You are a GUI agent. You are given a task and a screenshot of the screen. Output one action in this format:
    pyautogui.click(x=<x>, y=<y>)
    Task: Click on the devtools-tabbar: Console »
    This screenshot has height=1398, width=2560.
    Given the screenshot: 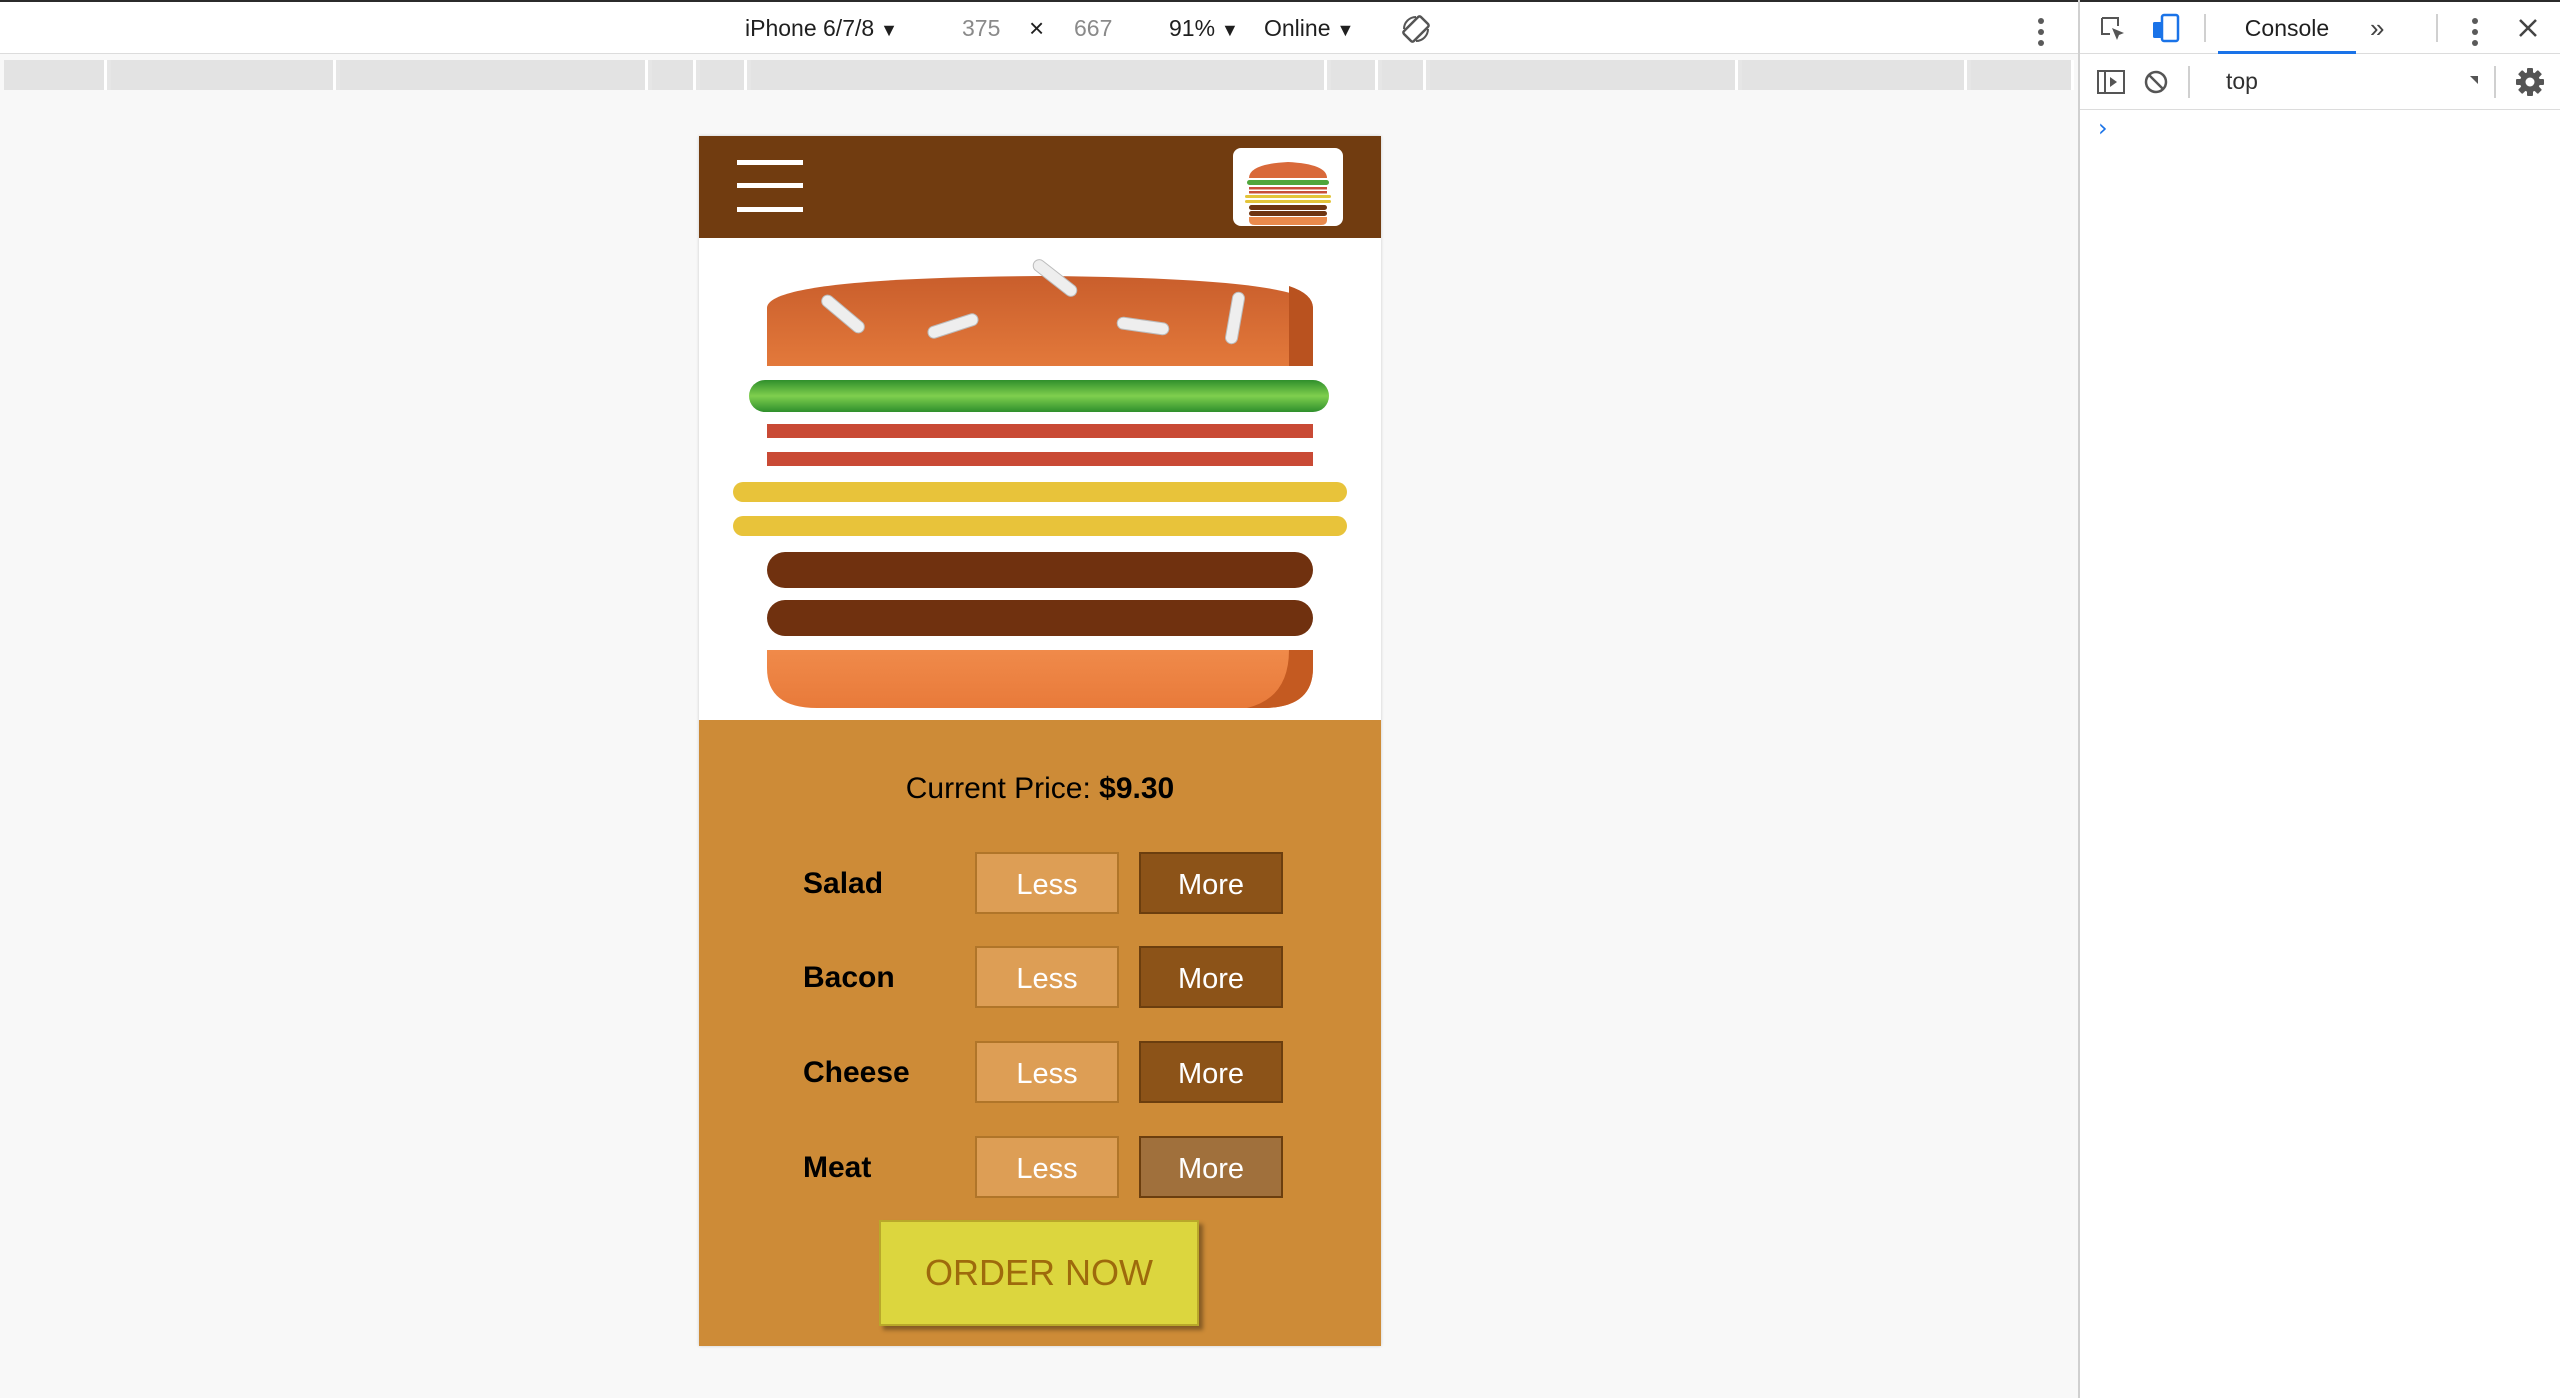 What is the action you would take?
    pyautogui.click(x=2320, y=27)
    